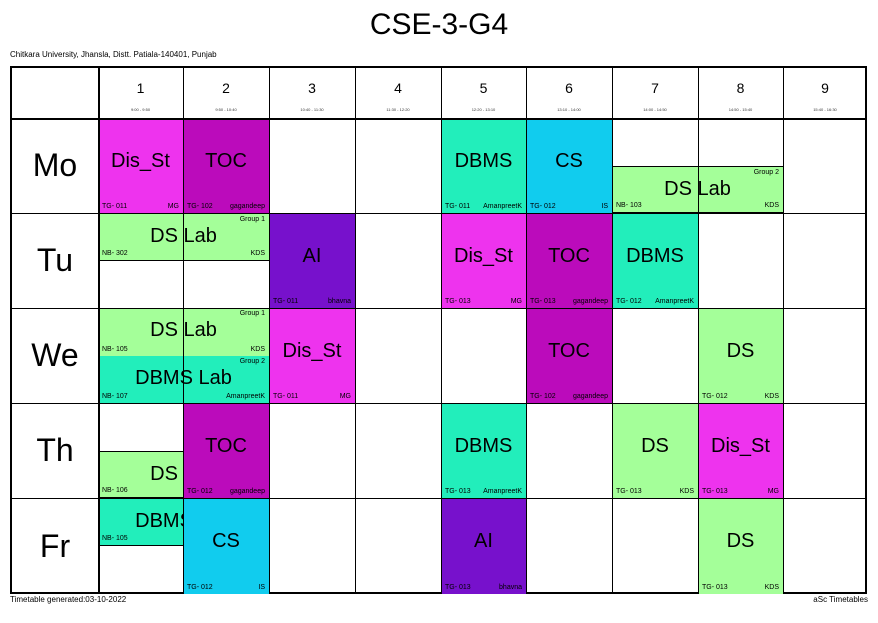 The height and width of the screenshot is (623, 878). What do you see at coordinates (569, 165) in the screenshot?
I see `lesson-mo-cs: CS TG- 012 IS` at bounding box center [569, 165].